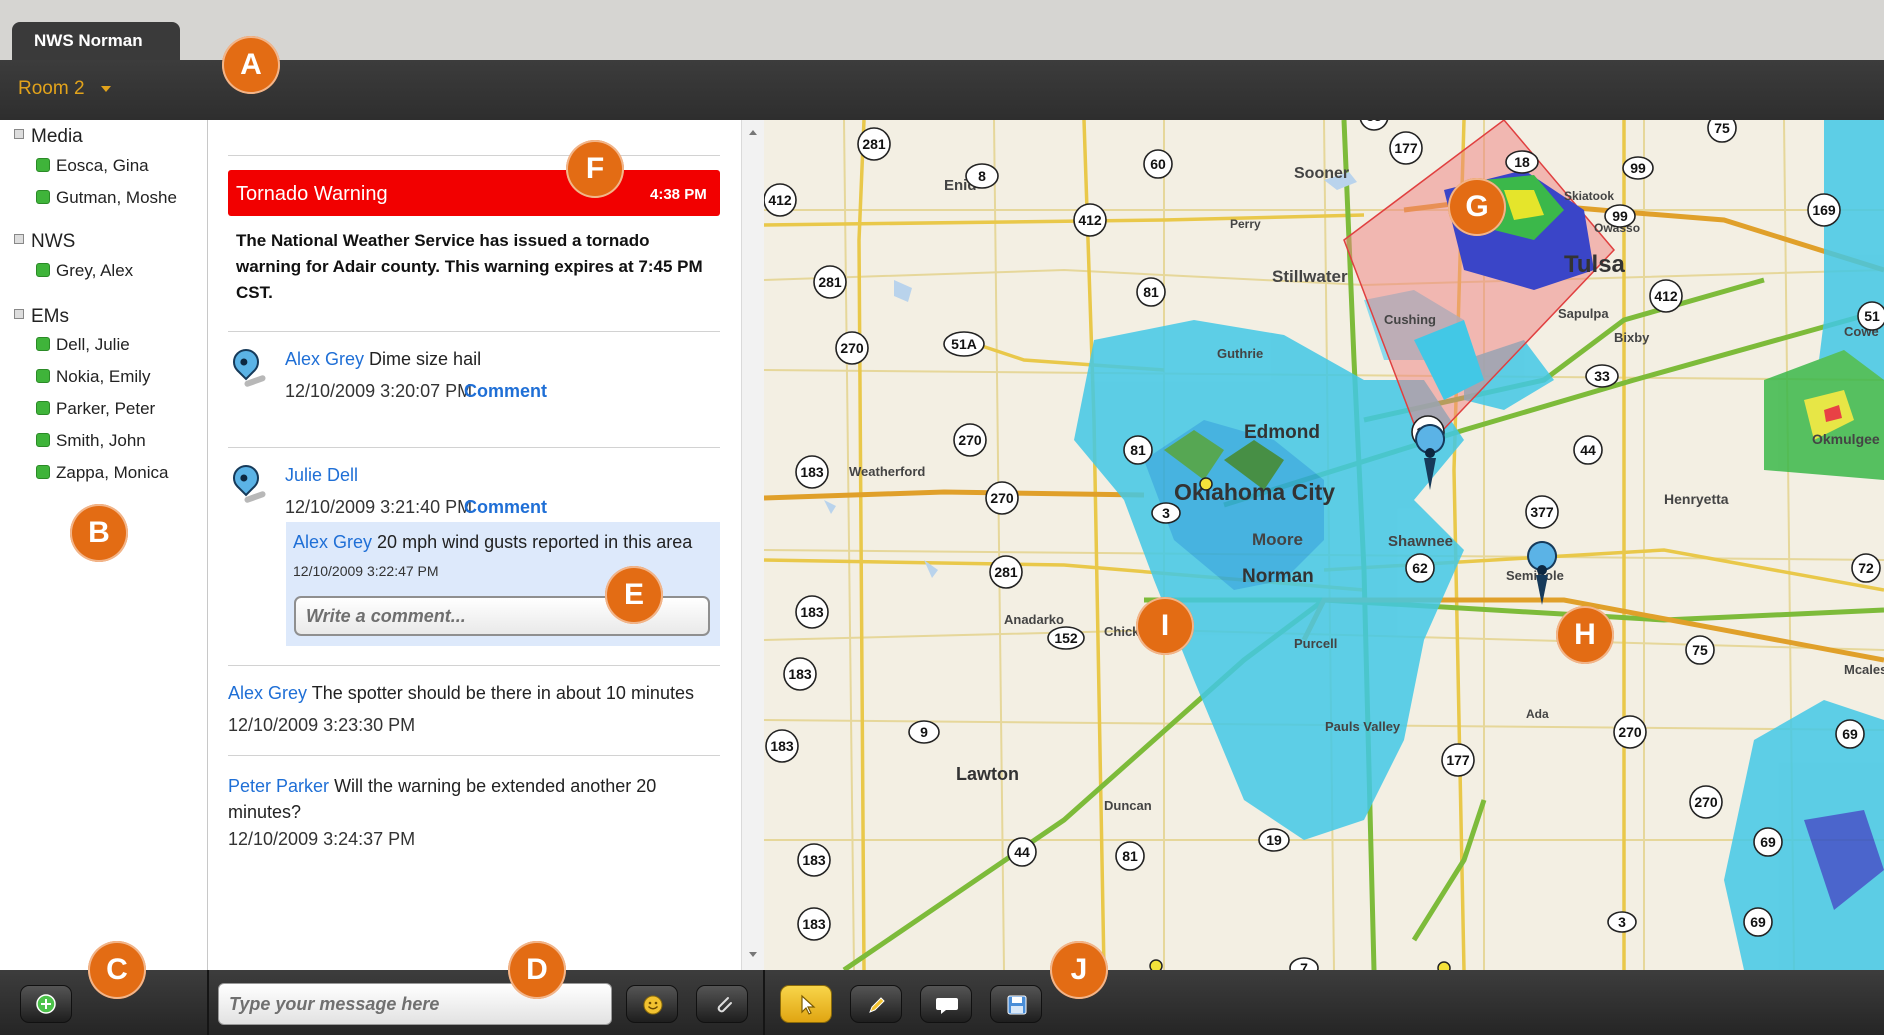 Image resolution: width=1884 pixels, height=1035 pixels. I want to click on roster-member: Grey, Alex, so click(84, 271).